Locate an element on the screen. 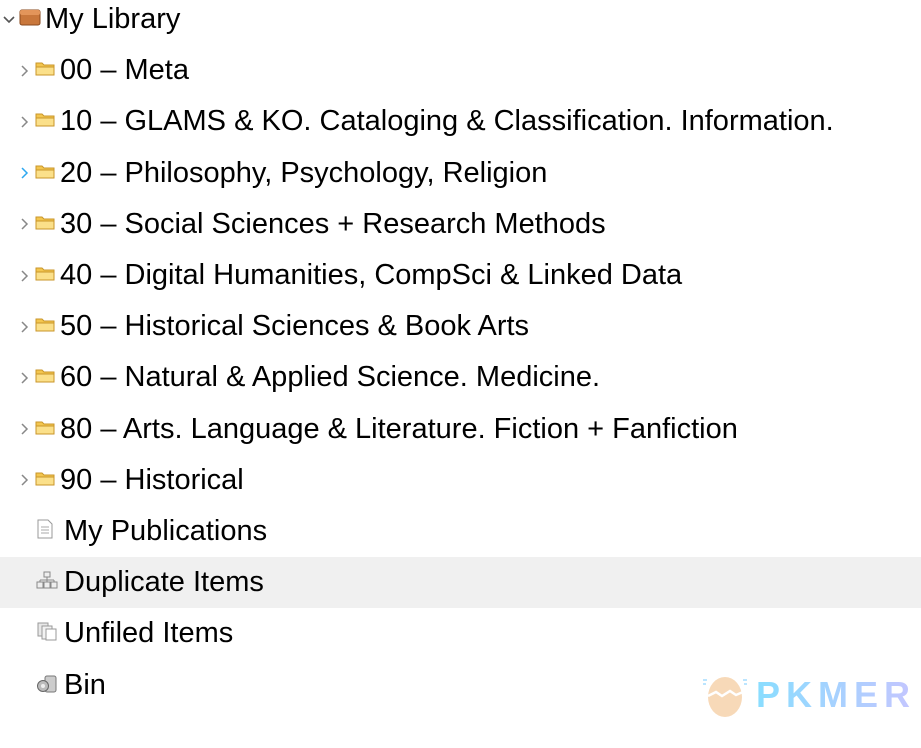 Image resolution: width=921 pixels, height=748 pixels. collection-row: 50 – Historical Sciences & Book Arts is located at coordinates (460, 326).